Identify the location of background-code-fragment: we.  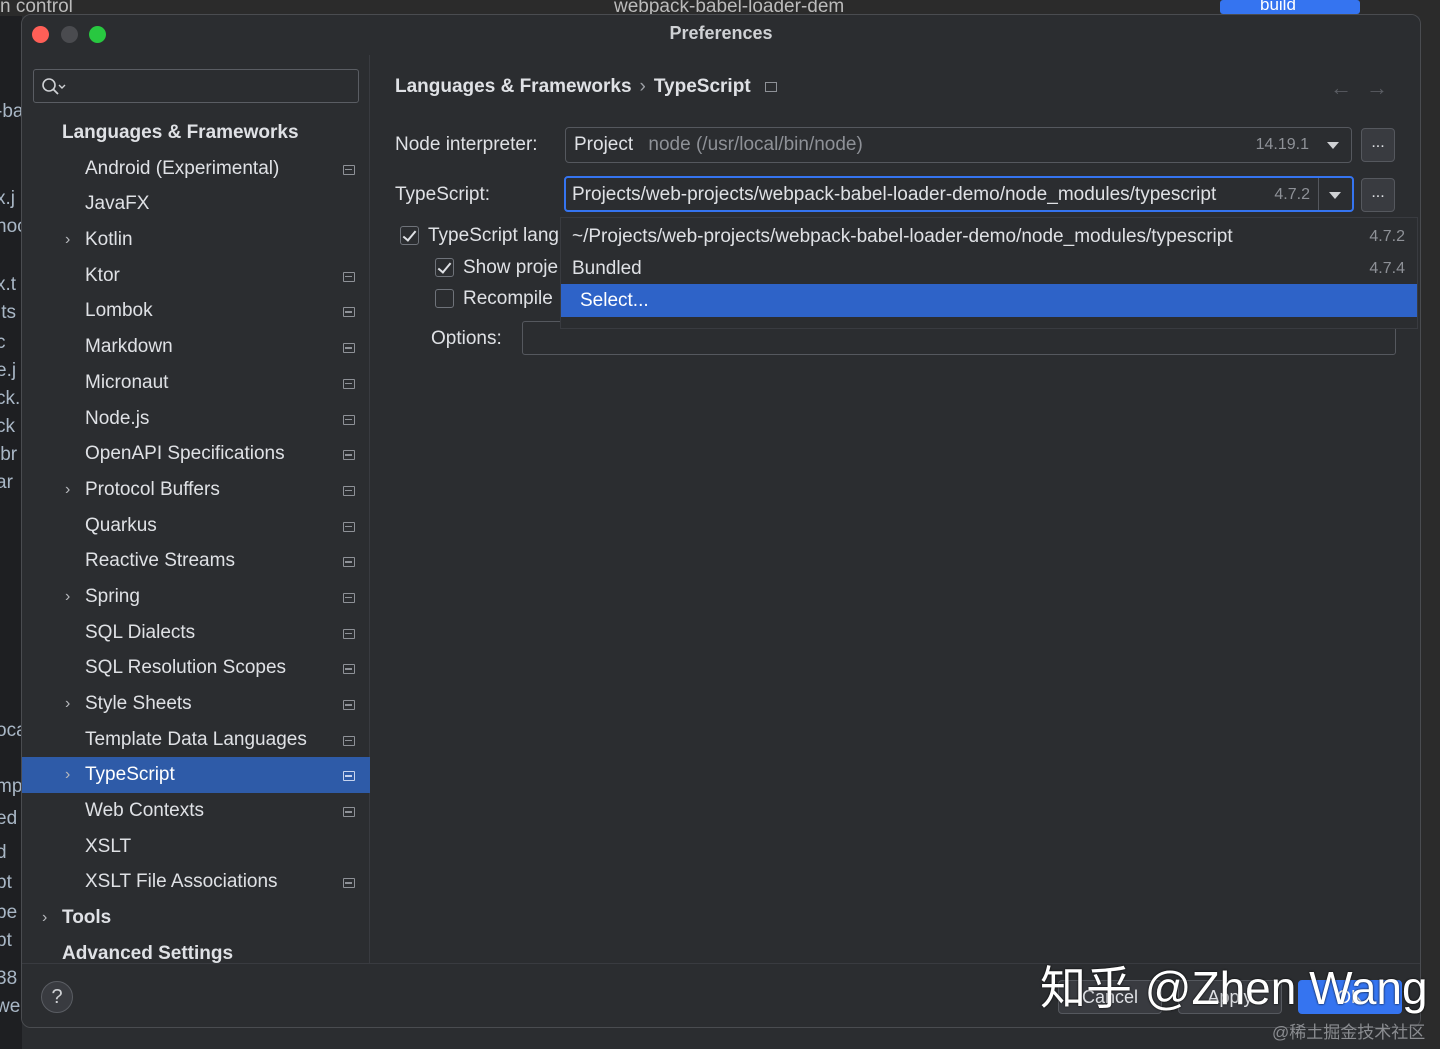
(10, 1006).